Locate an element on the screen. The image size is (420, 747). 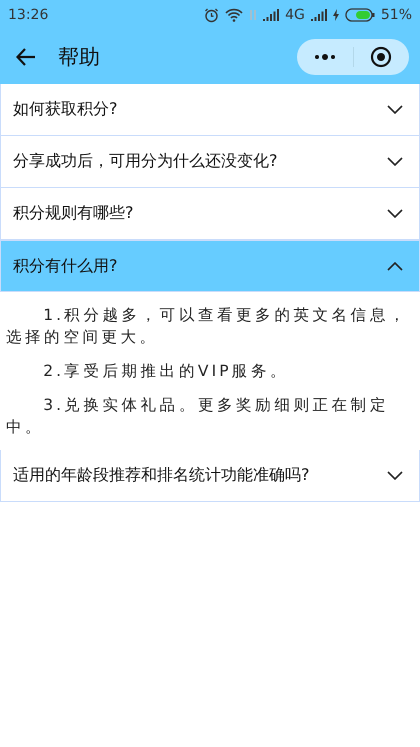
charging-icon is located at coordinates (335, 15).